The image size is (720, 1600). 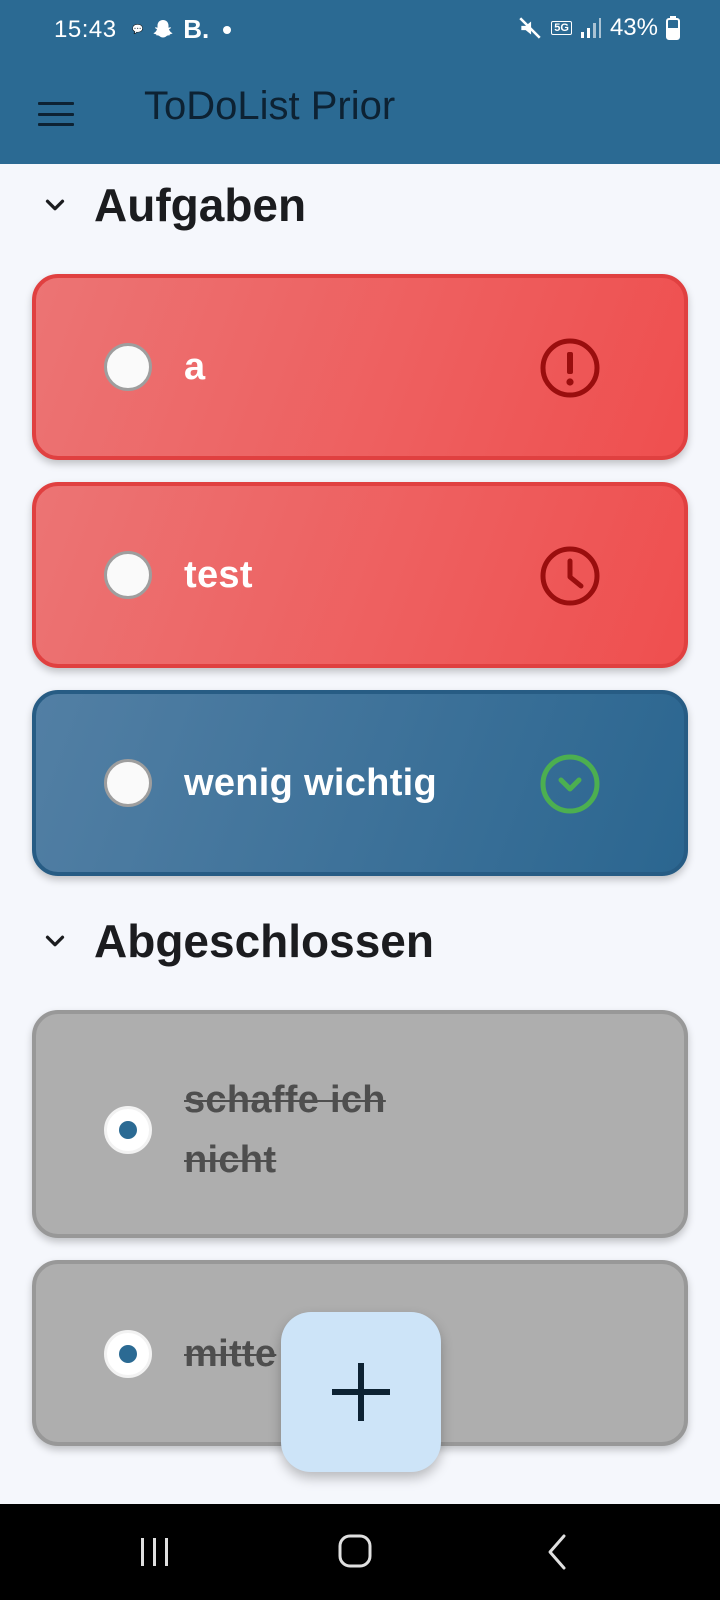 I want to click on b-app-label: B., so click(x=196, y=29).